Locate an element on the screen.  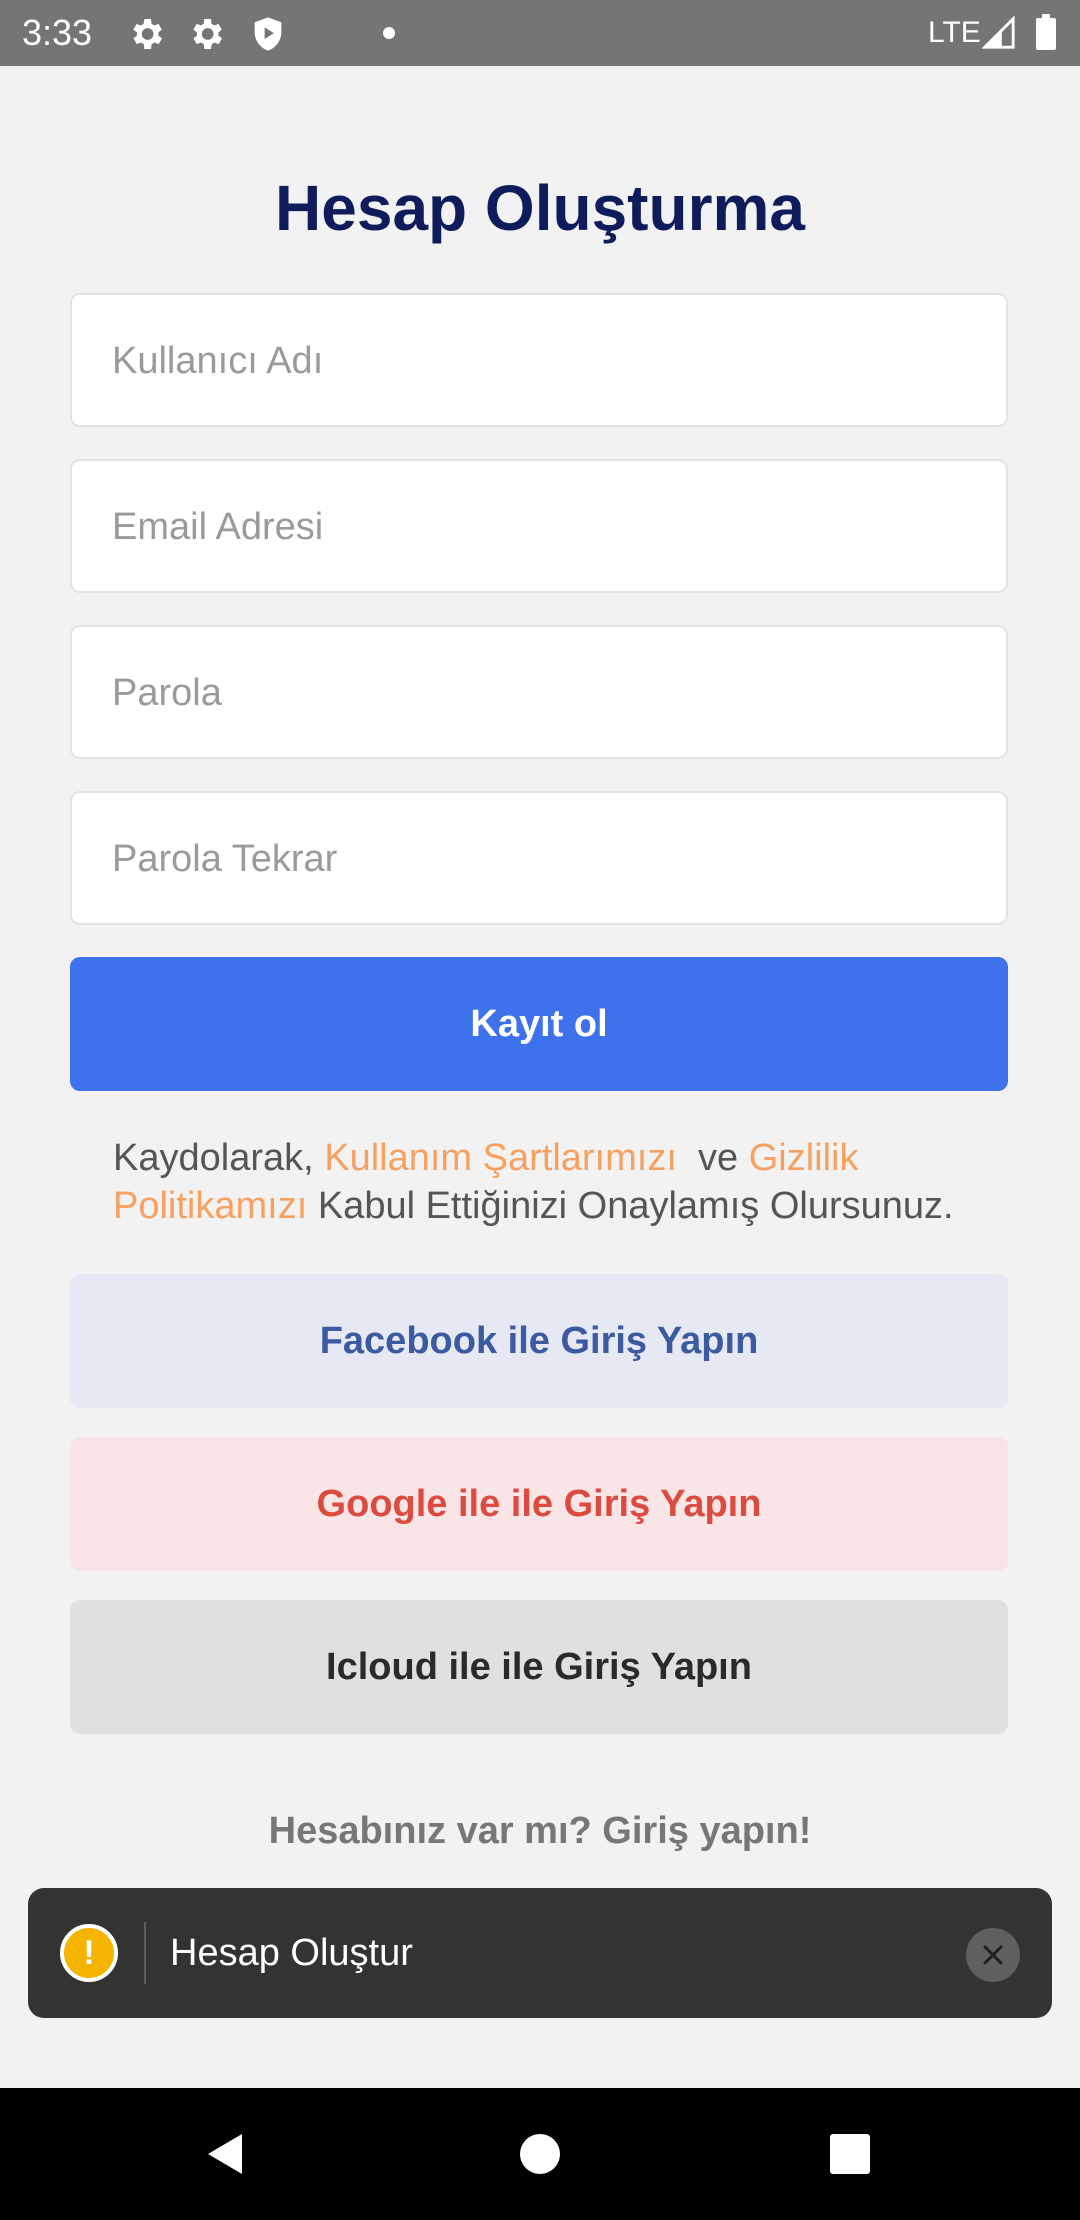
username-field is located at coordinates (539, 360).